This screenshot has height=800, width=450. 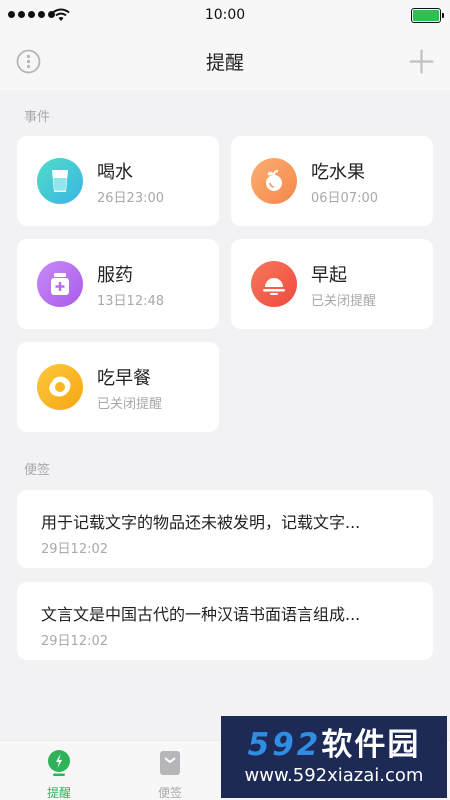 I want to click on event-title: 吃水果, so click(x=338, y=172).